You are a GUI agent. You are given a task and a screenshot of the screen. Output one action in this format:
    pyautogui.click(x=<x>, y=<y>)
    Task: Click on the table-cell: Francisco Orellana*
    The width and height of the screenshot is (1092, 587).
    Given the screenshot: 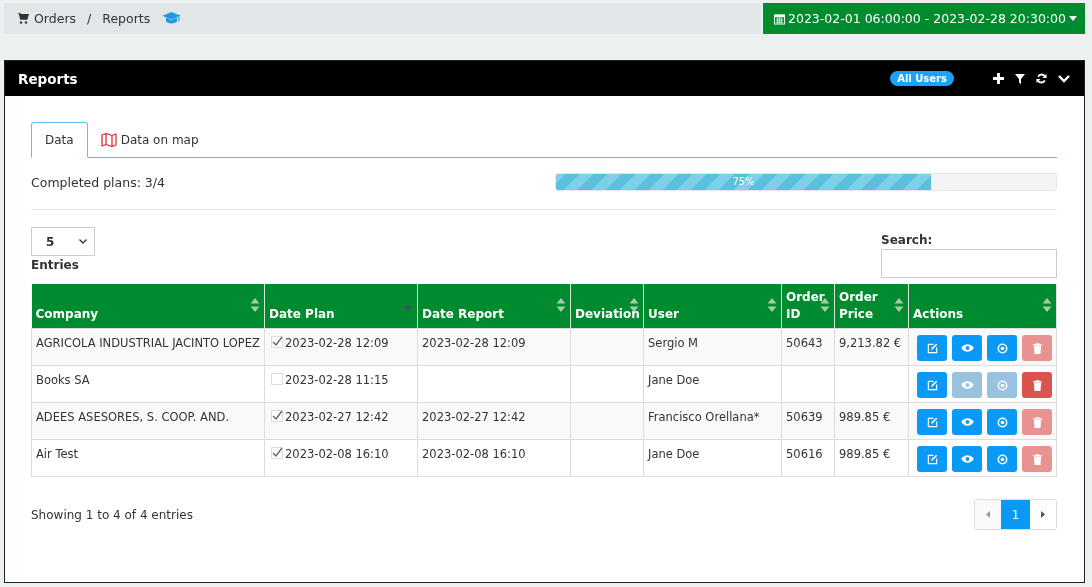 What is the action you would take?
    pyautogui.click(x=704, y=417)
    